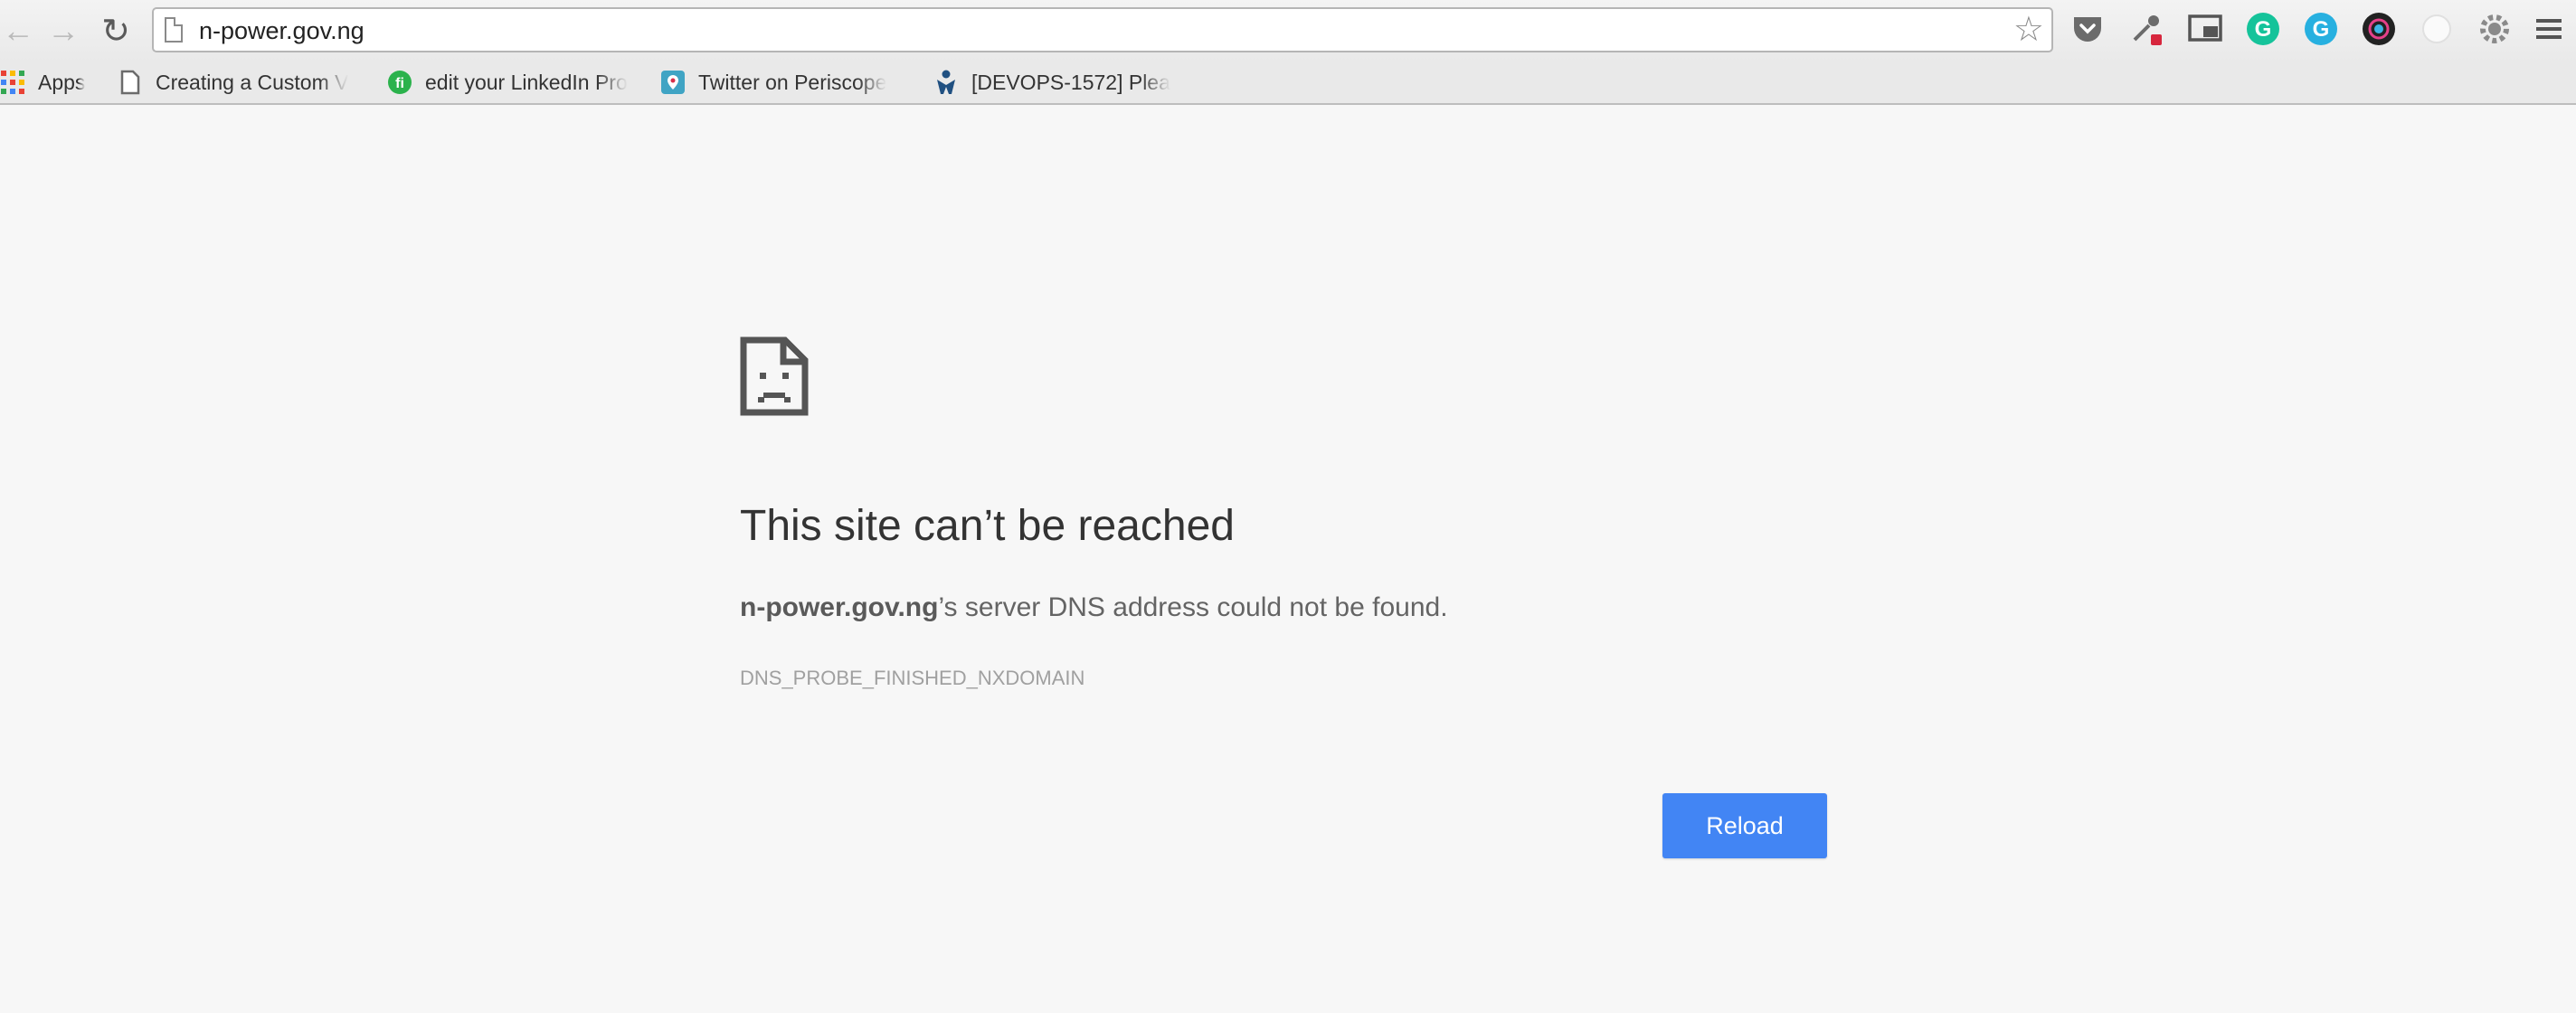 The image size is (2576, 1013). Describe the element at coordinates (1744, 825) in the screenshot. I see `reload-button: Reload` at that location.